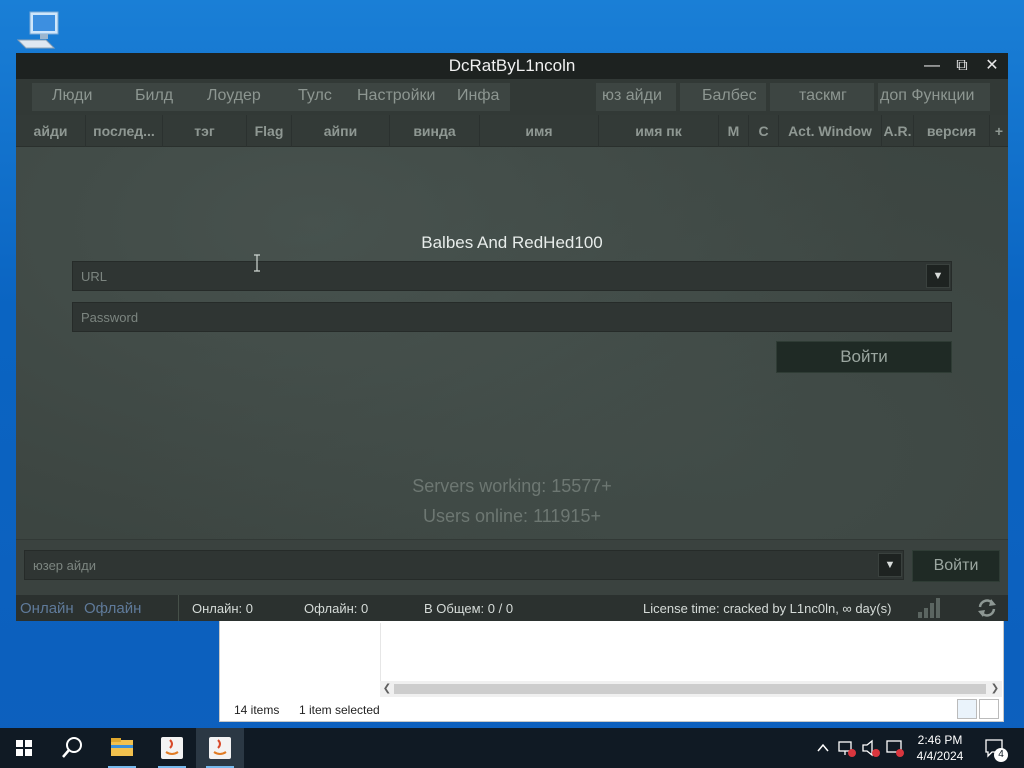 Image resolution: width=1024 pixels, height=768 pixels. Describe the element at coordinates (51, 131) in the screenshot. I see `column-id: айди` at that location.